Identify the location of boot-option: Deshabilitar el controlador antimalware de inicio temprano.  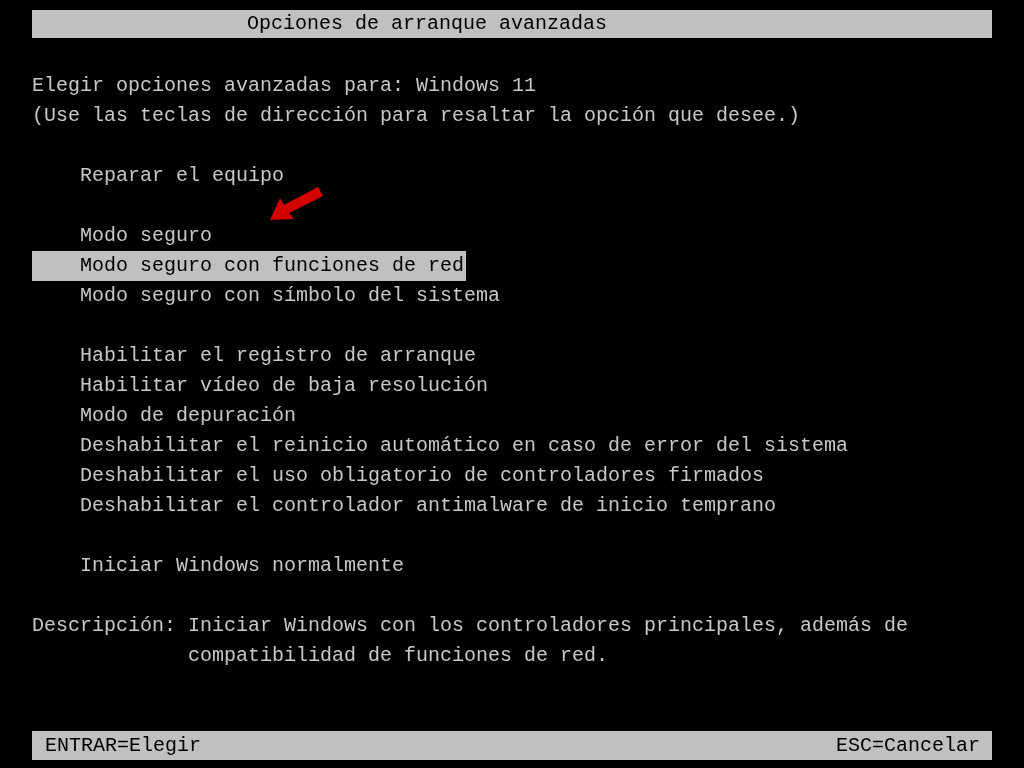
(405, 506).